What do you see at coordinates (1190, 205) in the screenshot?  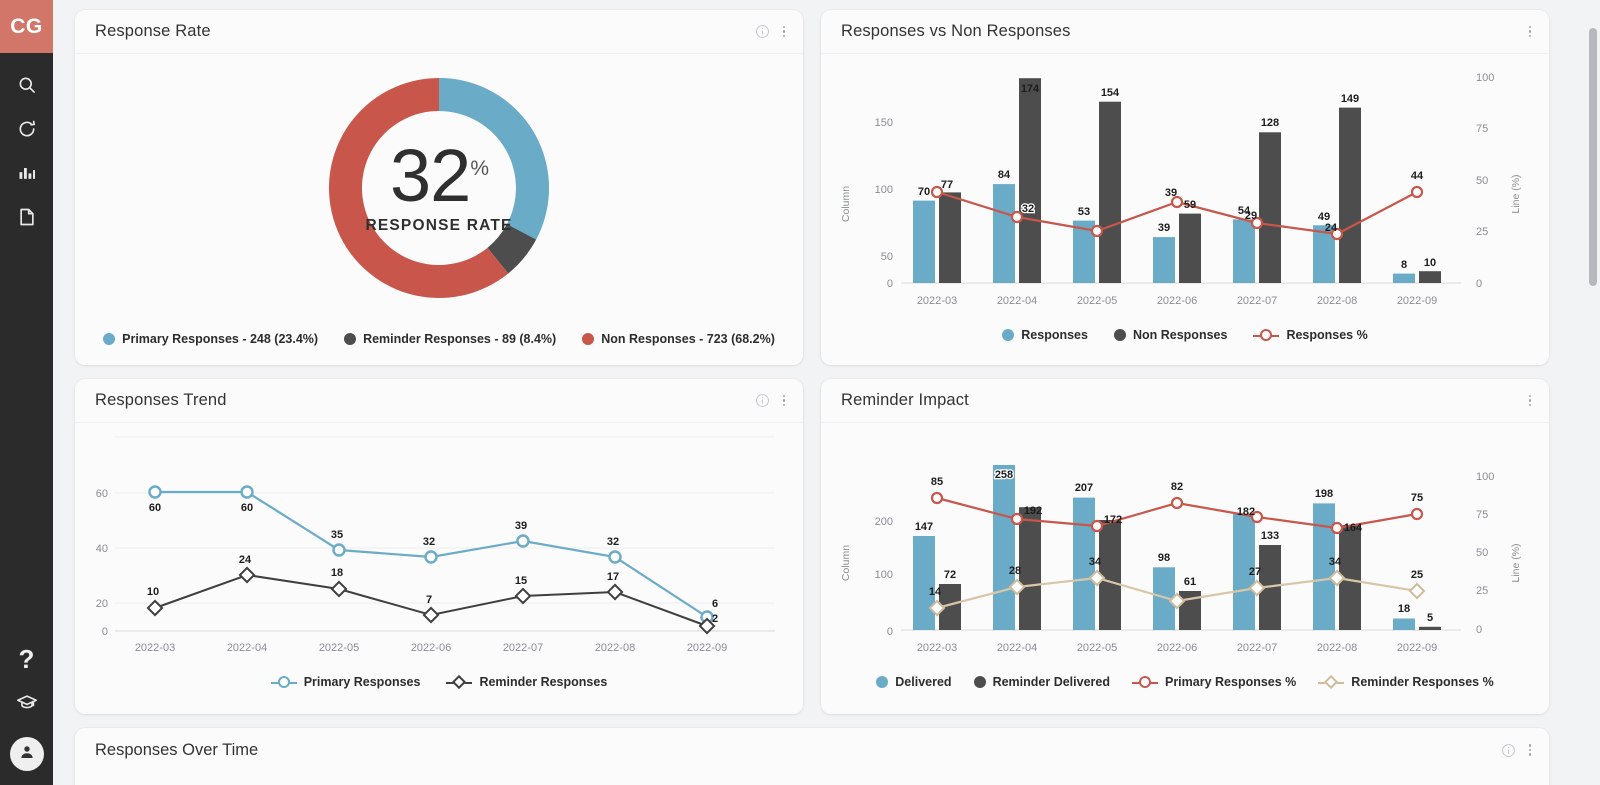 I see `svg-text: 59` at bounding box center [1190, 205].